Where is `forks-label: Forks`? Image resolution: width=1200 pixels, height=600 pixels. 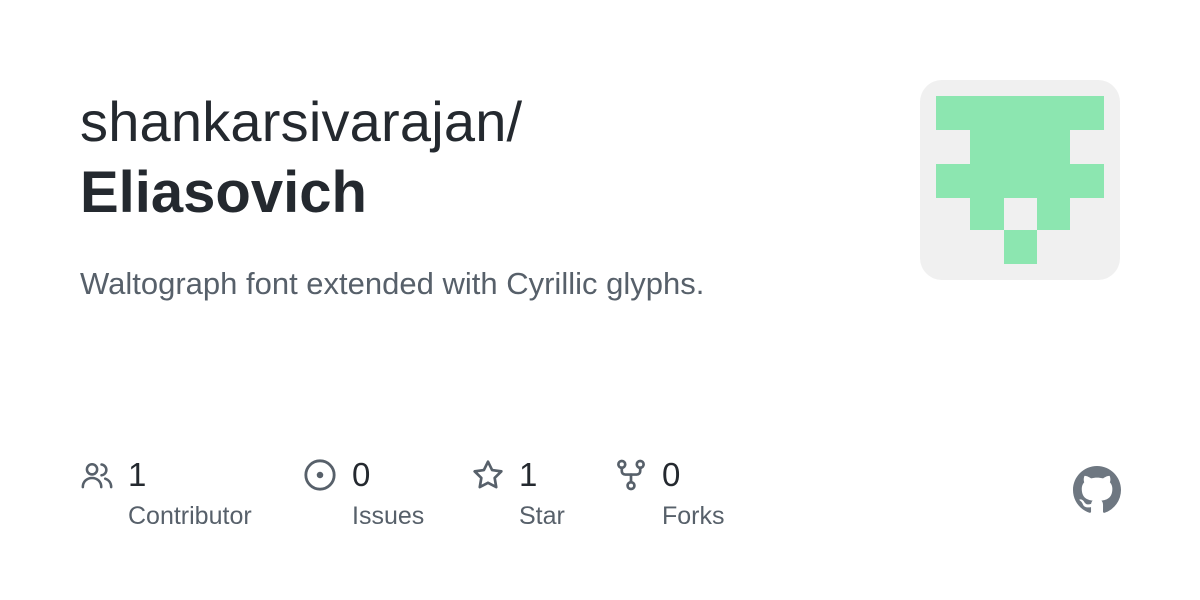 forks-label: Forks is located at coordinates (693, 516).